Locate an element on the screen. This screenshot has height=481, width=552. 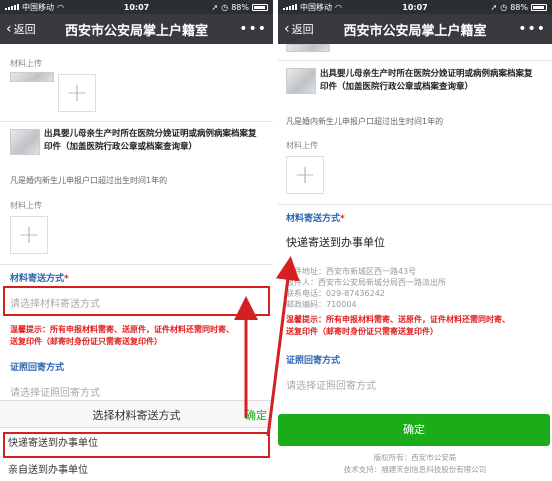
delivery-method-select: 快递寄送到办事单位 is located at coordinates (335, 242).